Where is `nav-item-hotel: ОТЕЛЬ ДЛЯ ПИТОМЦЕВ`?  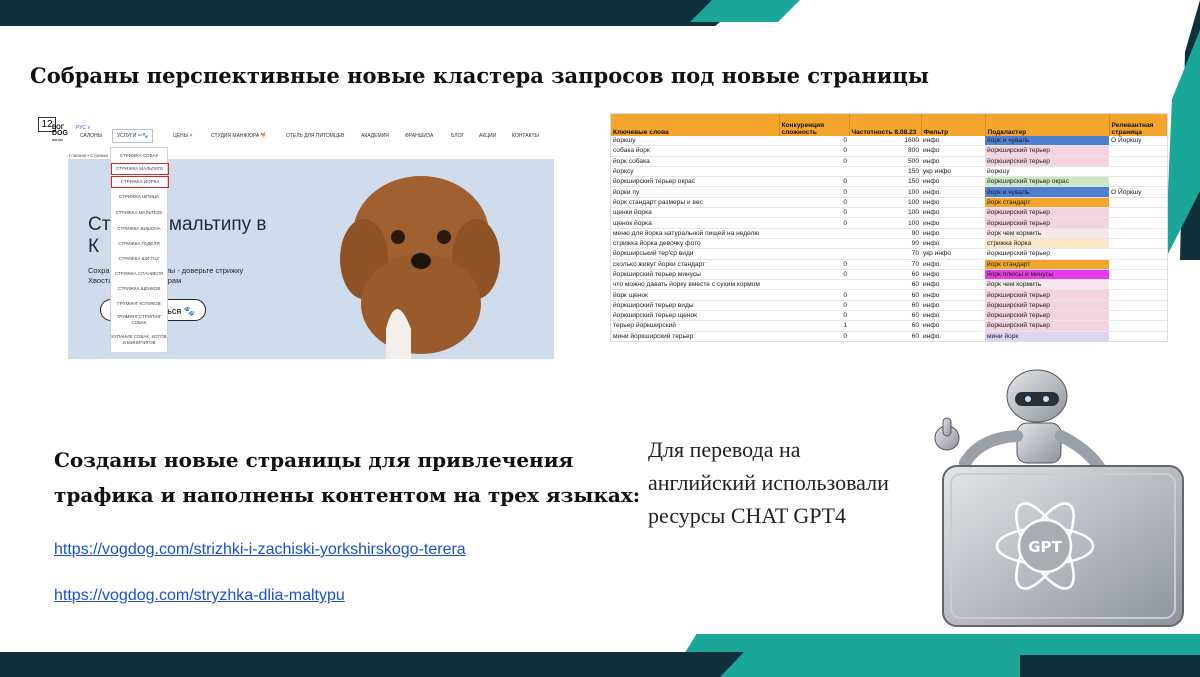
nav-item-hotel: ОТЕЛЬ ДЛЯ ПИТОМЦЕВ is located at coordinates (315, 136).